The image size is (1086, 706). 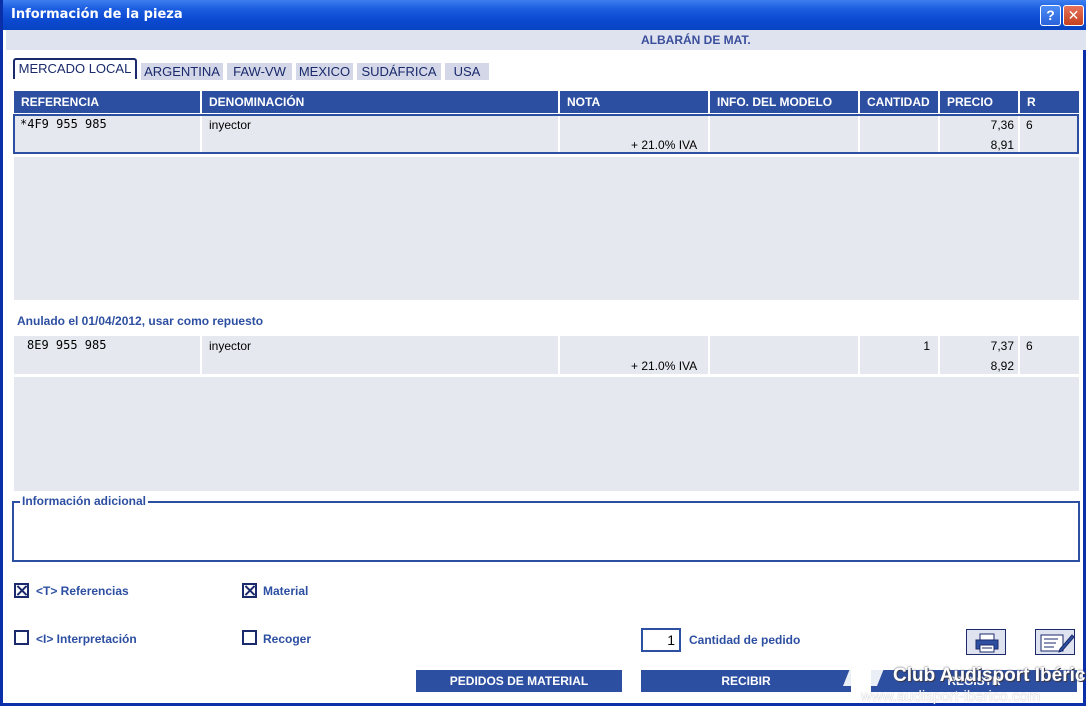 I want to click on edit-notes-button, so click(x=1055, y=642).